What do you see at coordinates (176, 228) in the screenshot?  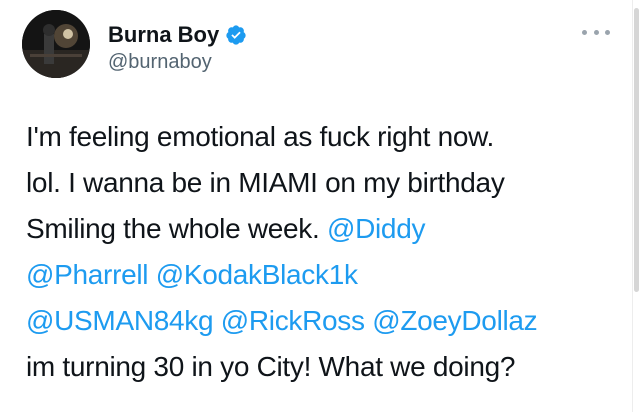 I see `tweet-text-segment: Smiling the whole week.` at bounding box center [176, 228].